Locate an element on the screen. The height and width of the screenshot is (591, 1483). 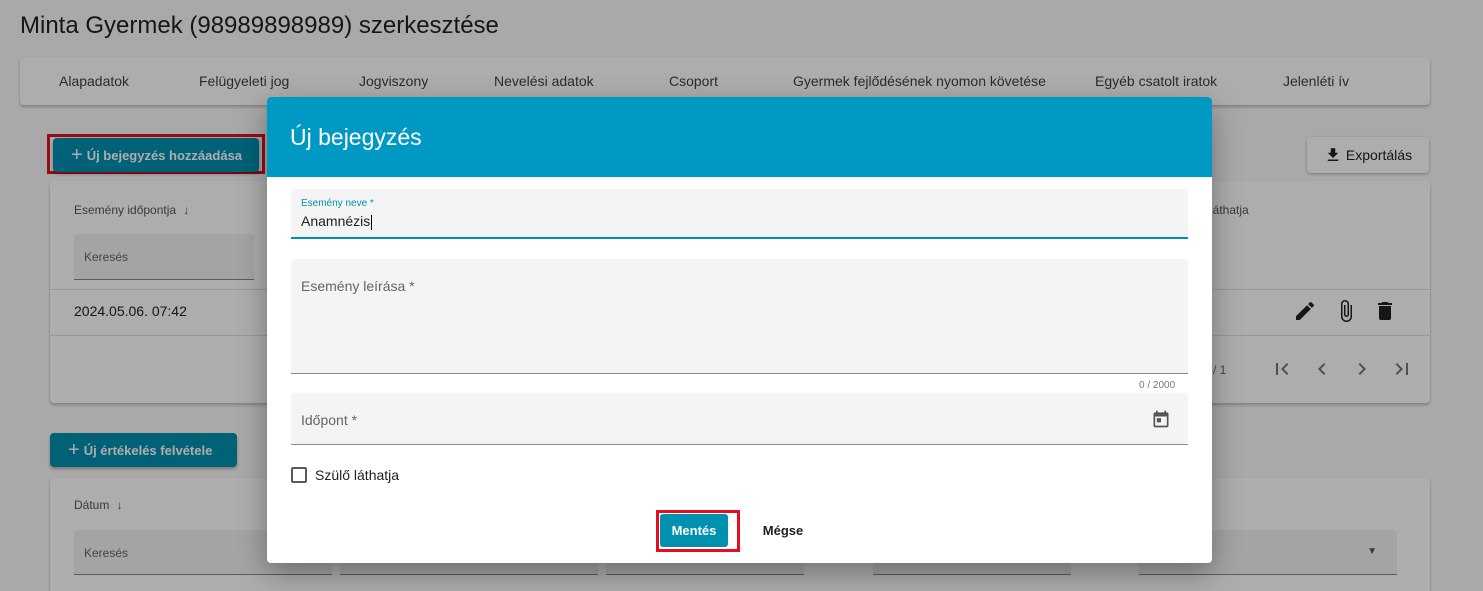
char-counter: 0 / 2000 is located at coordinates (1157, 385).